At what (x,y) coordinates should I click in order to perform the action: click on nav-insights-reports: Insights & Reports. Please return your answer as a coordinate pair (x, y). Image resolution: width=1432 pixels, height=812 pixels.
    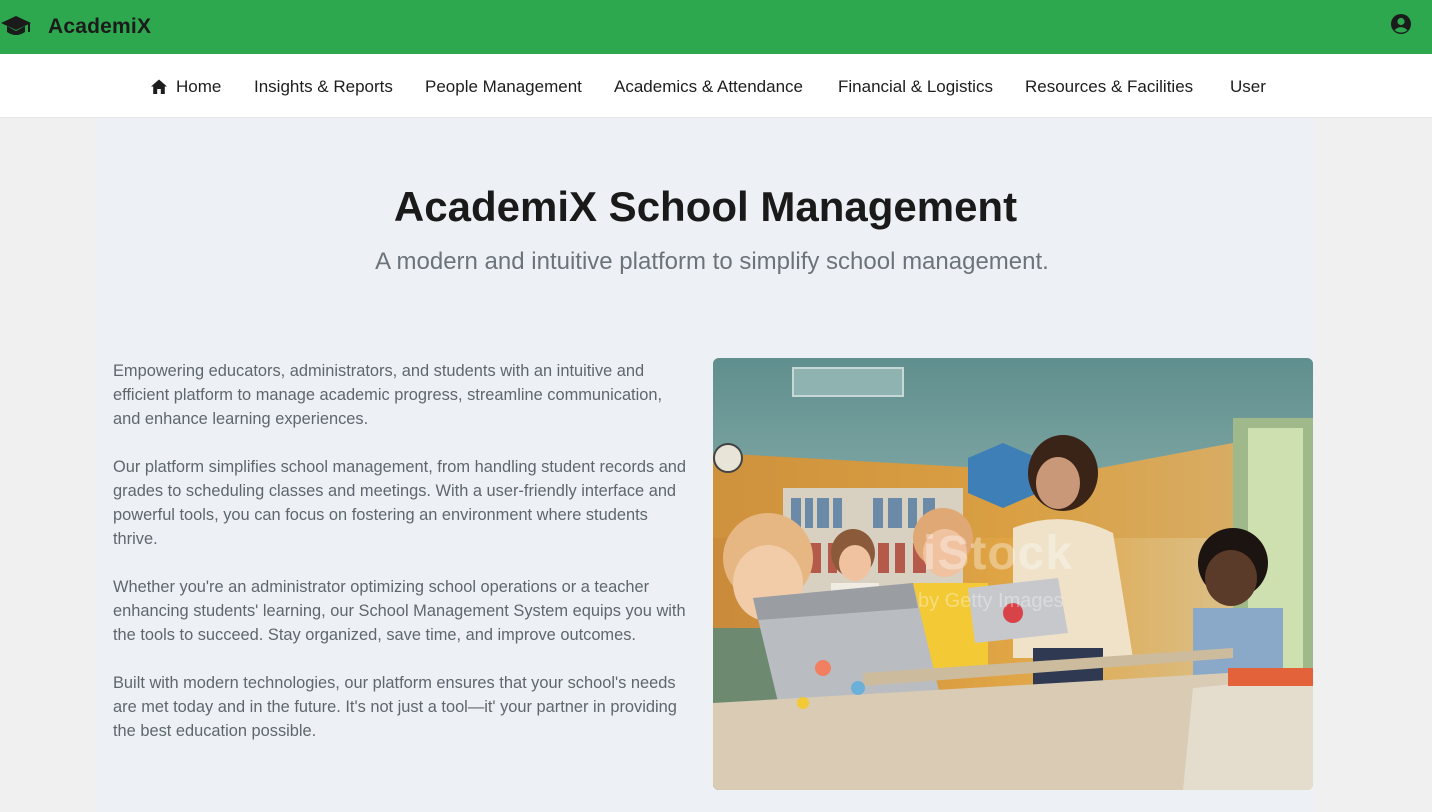
    Looking at the image, I should click on (323, 87).